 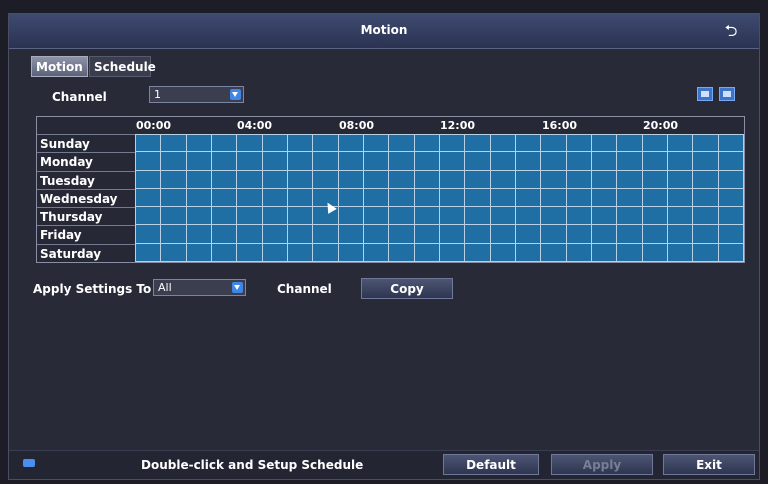 I want to click on channel-select: 1, so click(x=196, y=94).